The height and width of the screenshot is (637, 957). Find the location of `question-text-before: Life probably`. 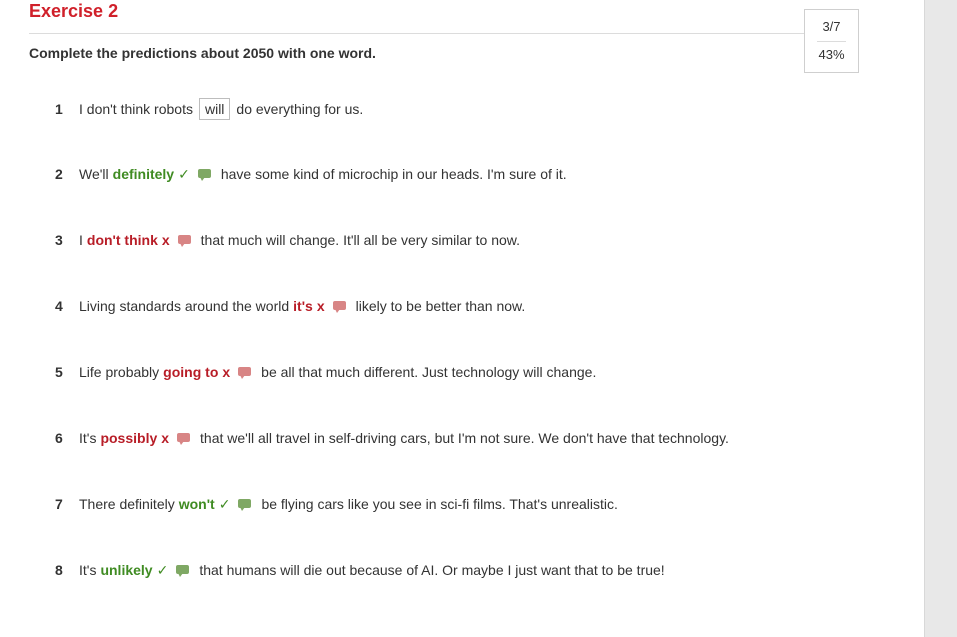

question-text-before: Life probably is located at coordinates (119, 372).